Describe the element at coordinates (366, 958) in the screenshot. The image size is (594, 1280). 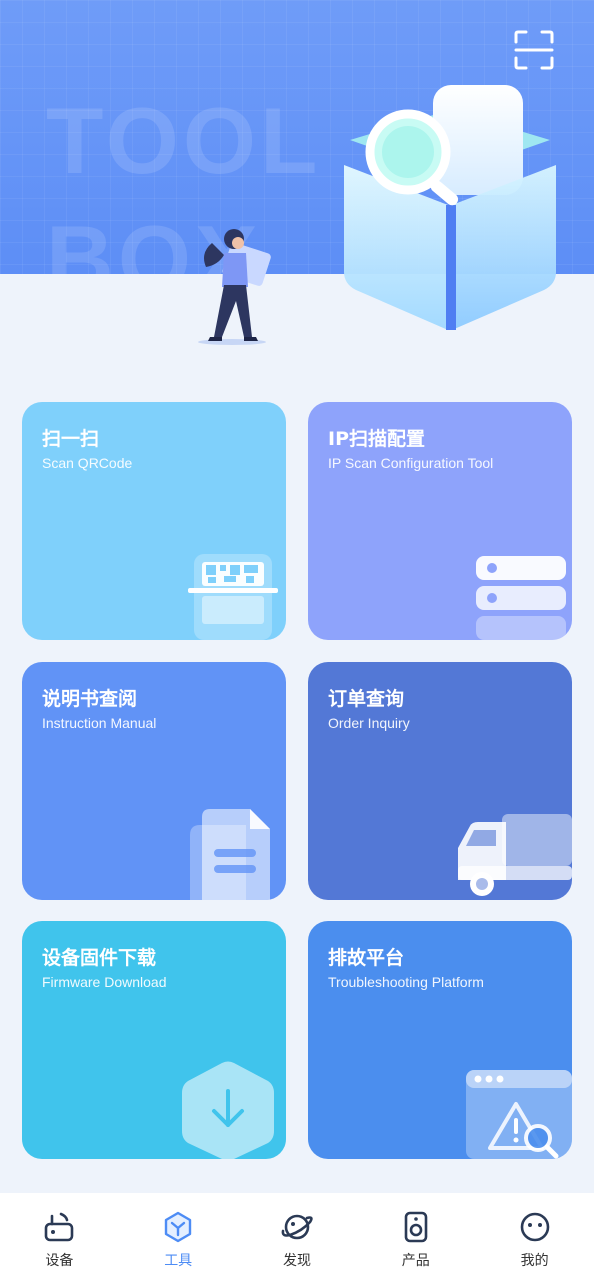
I see `card-title: 排故平台` at that location.